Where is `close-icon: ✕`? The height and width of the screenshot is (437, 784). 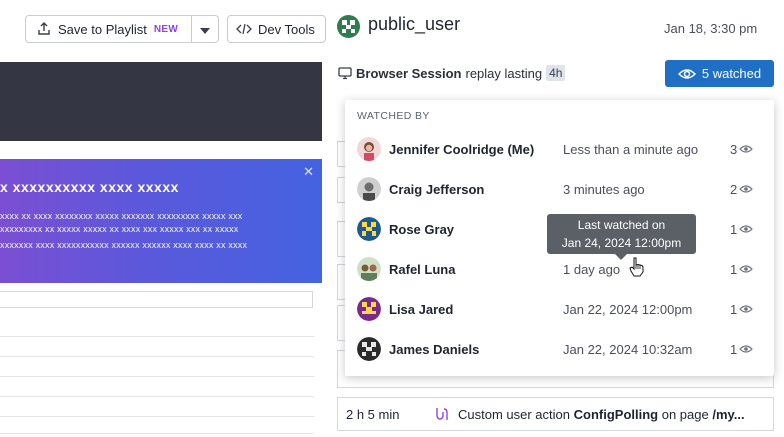 close-icon: ✕ is located at coordinates (308, 172).